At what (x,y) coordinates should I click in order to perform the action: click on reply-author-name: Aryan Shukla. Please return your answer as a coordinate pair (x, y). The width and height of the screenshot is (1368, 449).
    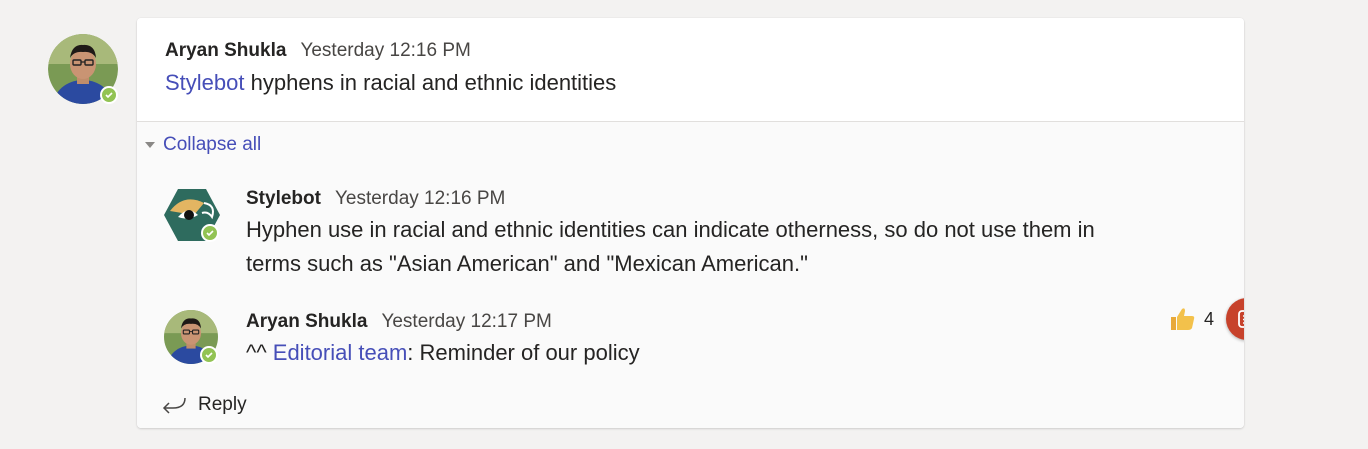
    Looking at the image, I should click on (306, 322).